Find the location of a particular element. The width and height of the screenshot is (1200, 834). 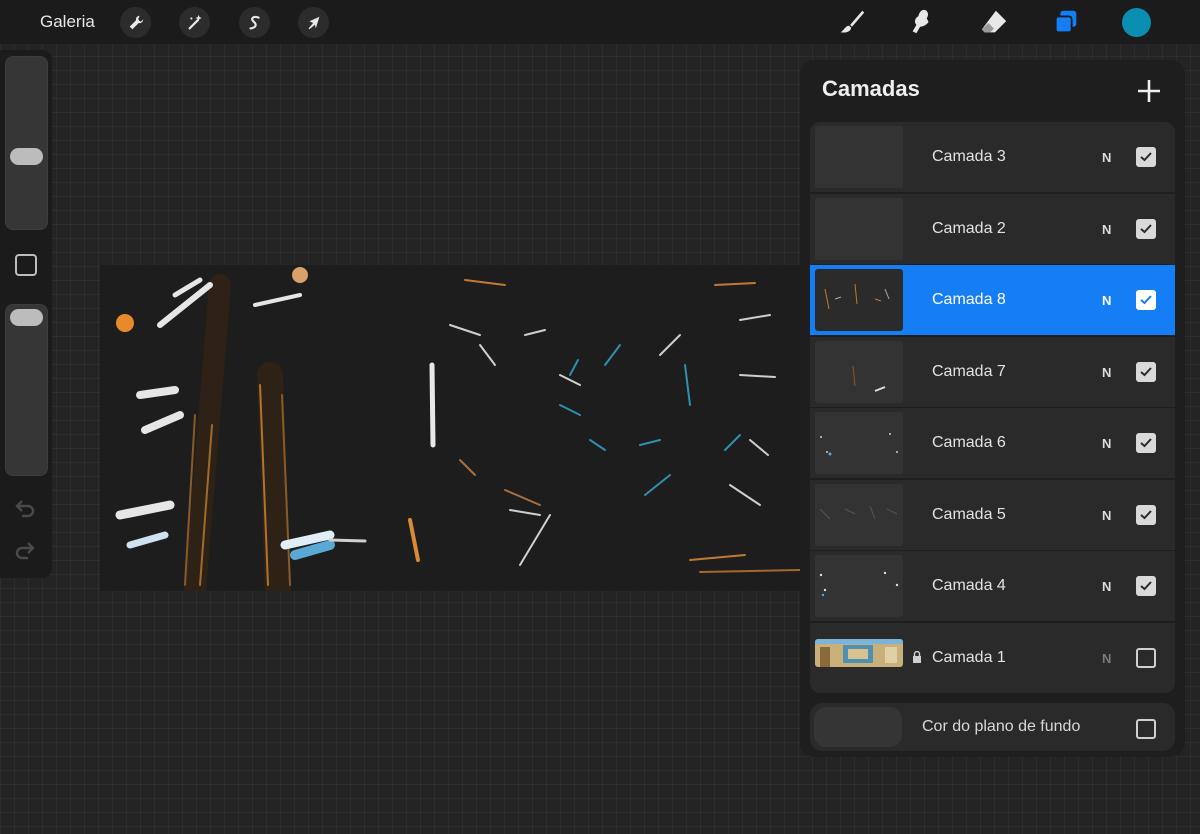

brush-size-thumb is located at coordinates (26, 156).